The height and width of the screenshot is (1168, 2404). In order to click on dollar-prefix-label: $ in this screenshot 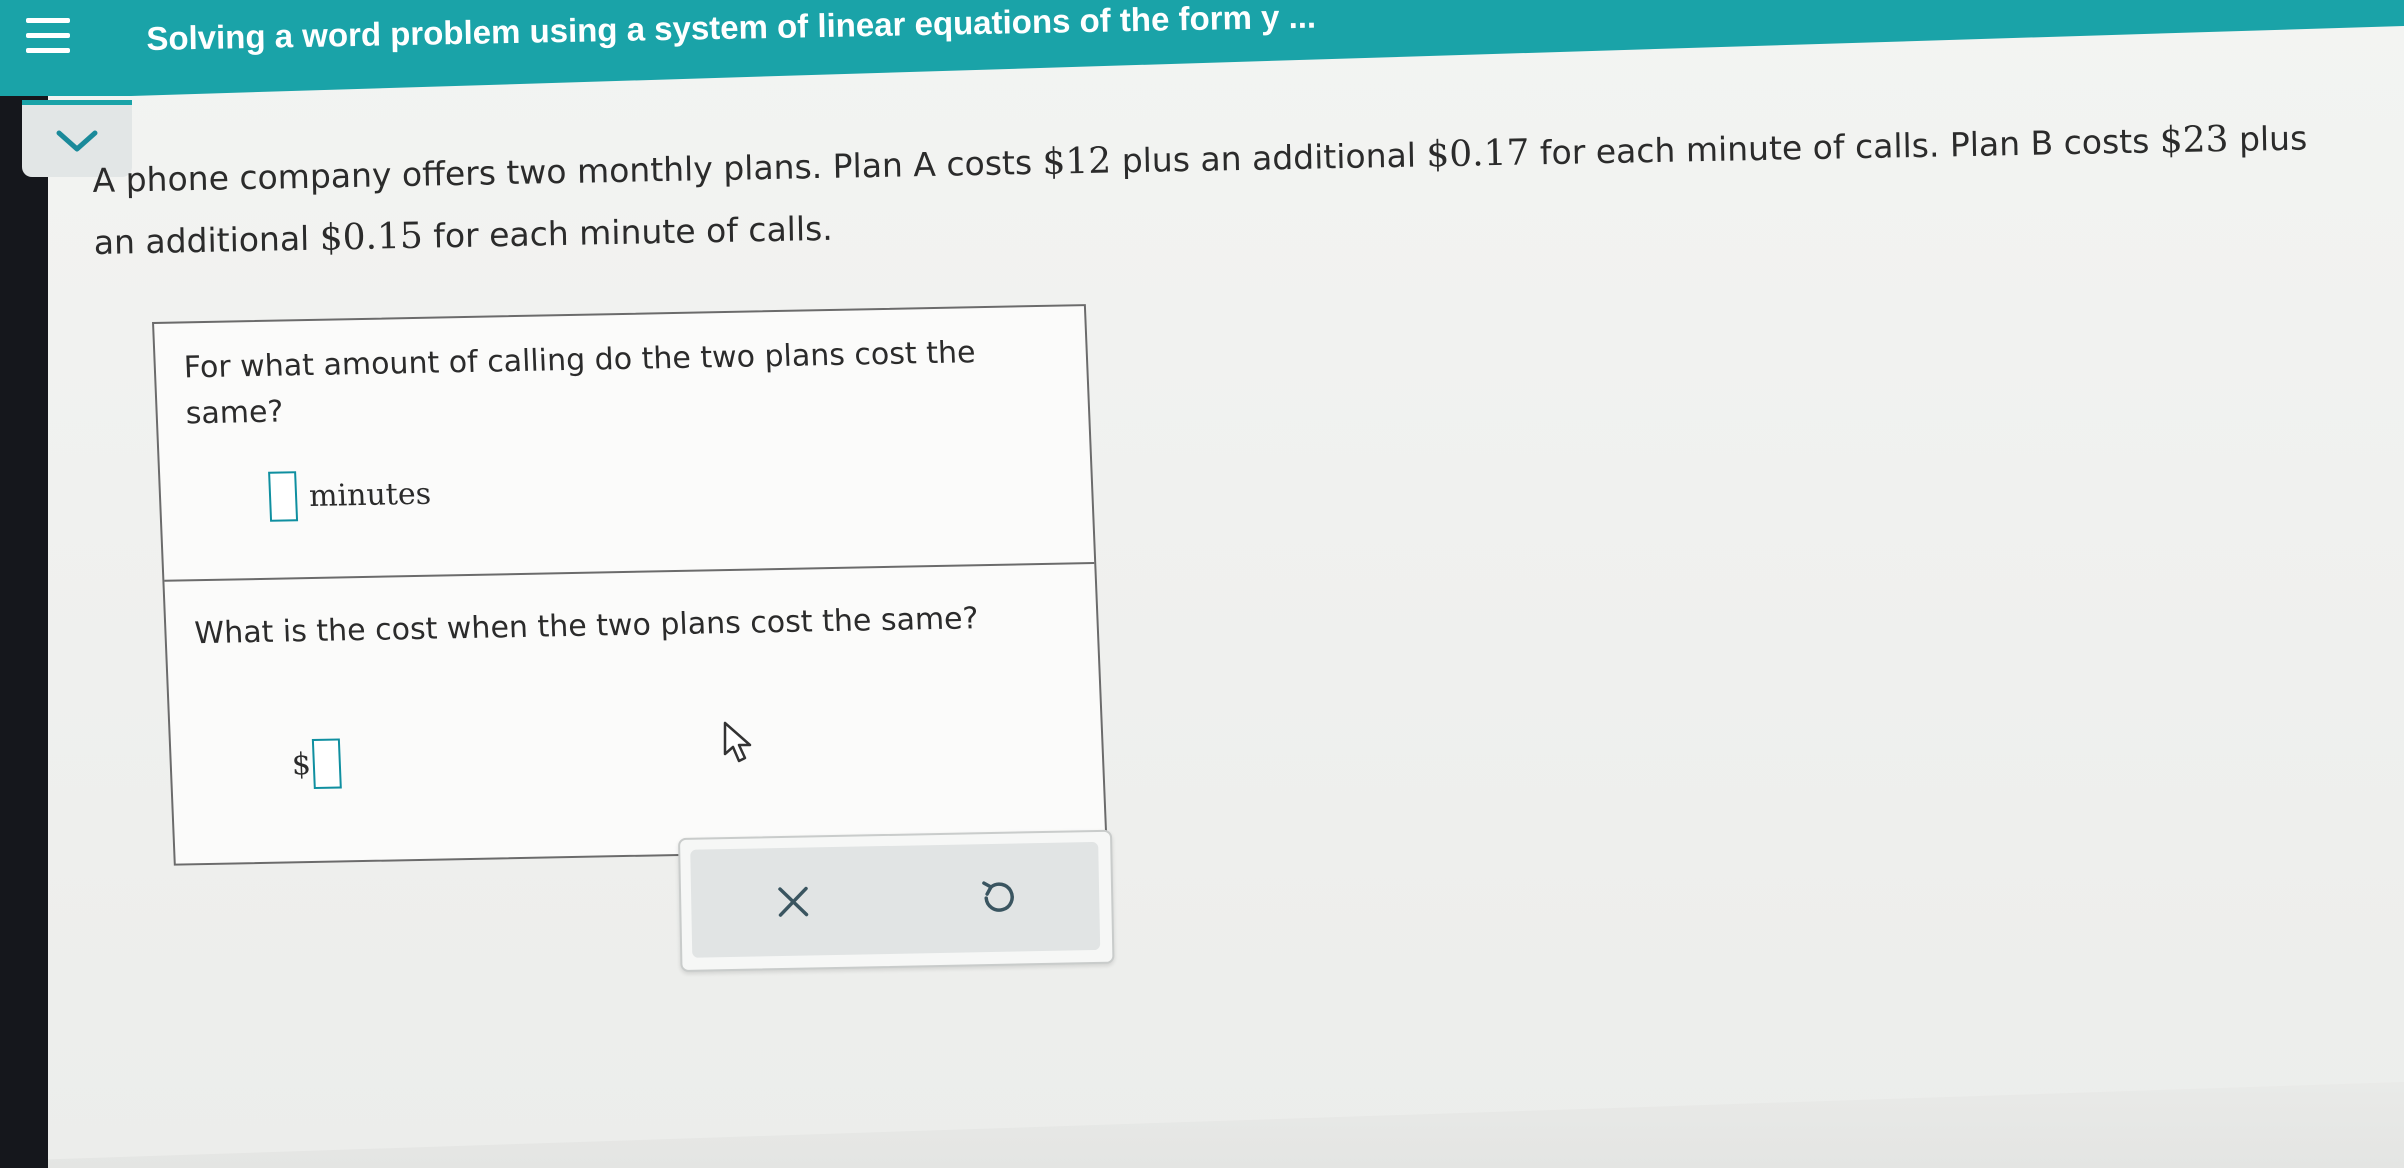, I will do `click(301, 764)`.